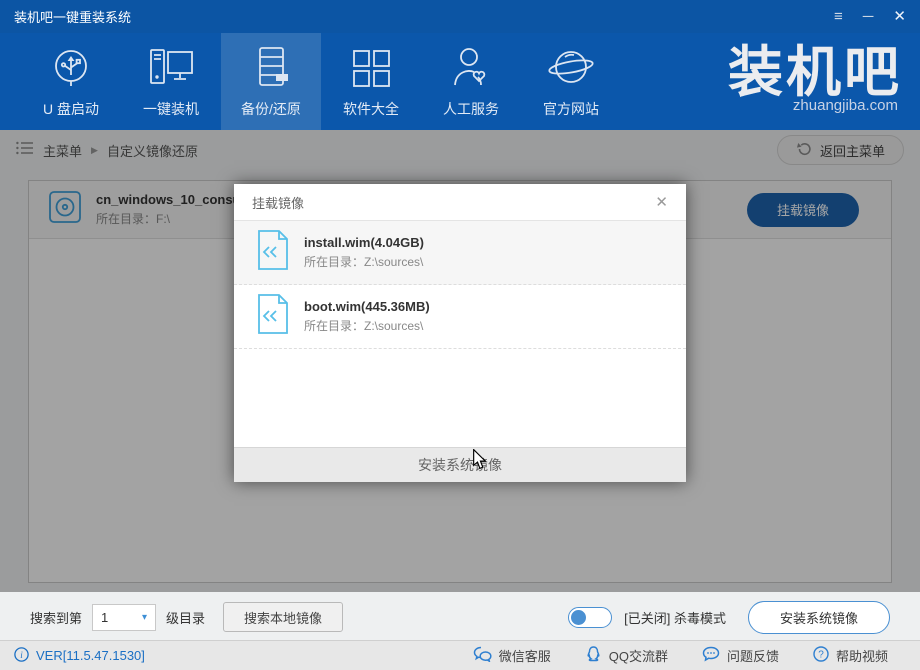  I want to click on qq-group-link: QQ交流群, so click(626, 655).